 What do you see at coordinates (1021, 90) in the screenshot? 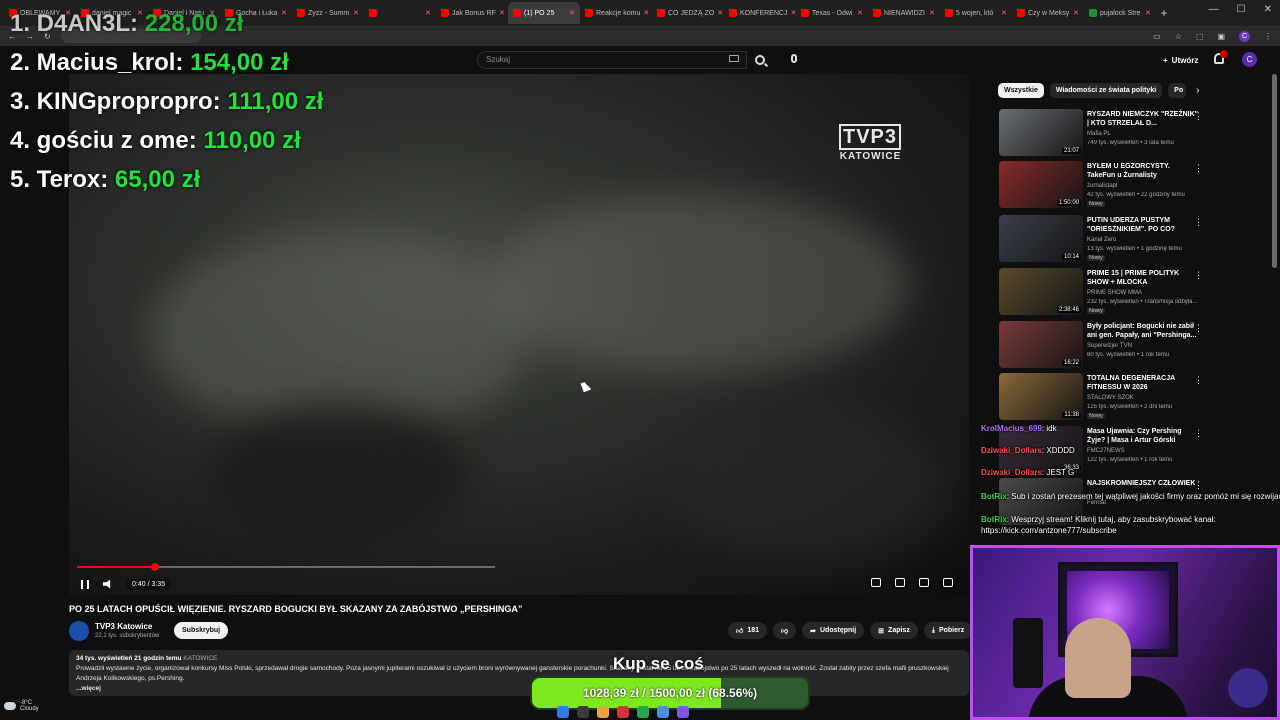
I see `chip-all: Wszystkie` at bounding box center [1021, 90].